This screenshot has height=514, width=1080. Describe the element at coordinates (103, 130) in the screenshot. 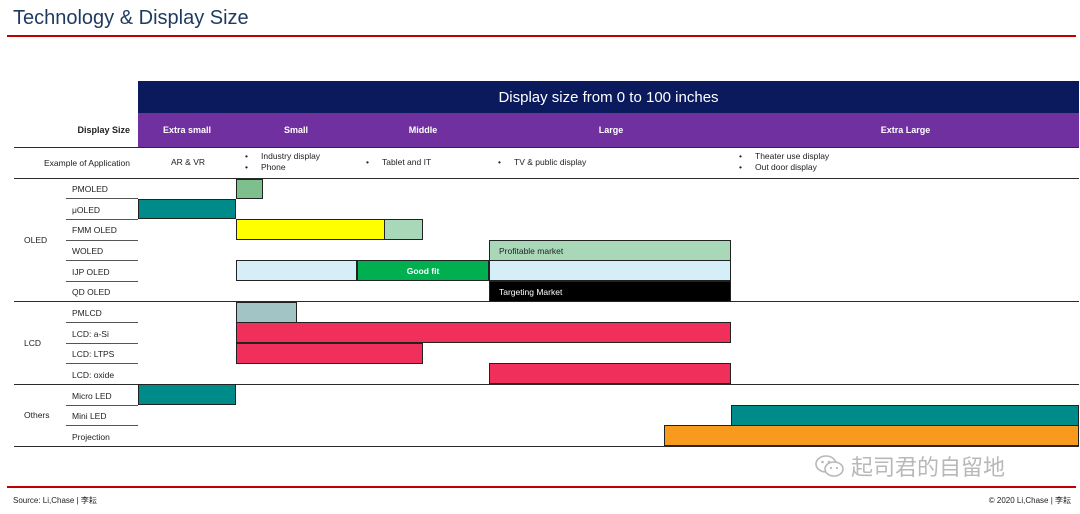

I see `display-size-row-label: Display Size` at that location.